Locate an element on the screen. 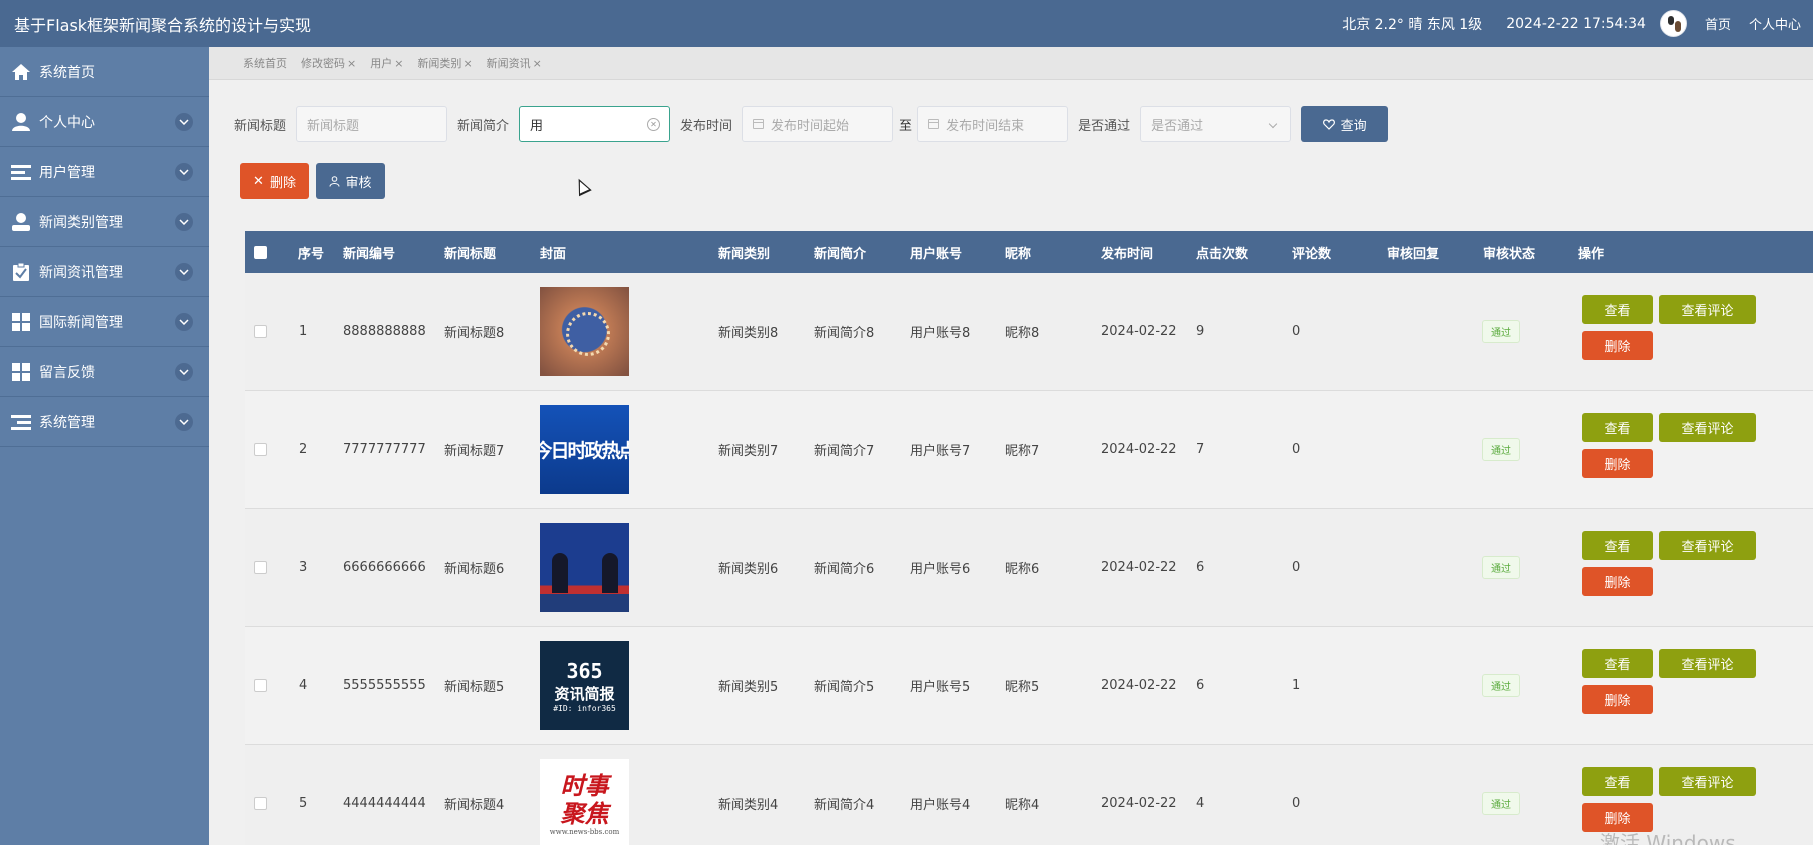 This screenshot has height=845, width=1813. nav-profile-link: 个人中心 is located at coordinates (1775, 23).